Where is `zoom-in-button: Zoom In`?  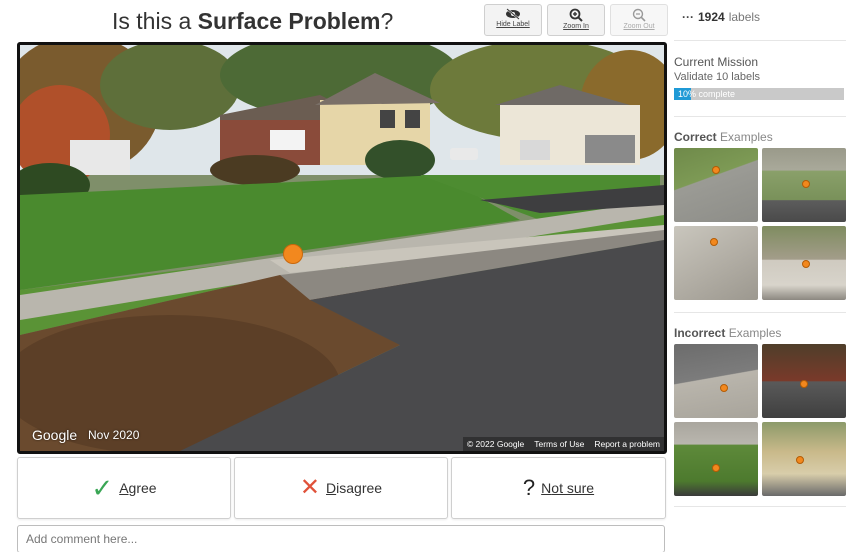
zoom-in-button: Zoom In is located at coordinates (576, 20).